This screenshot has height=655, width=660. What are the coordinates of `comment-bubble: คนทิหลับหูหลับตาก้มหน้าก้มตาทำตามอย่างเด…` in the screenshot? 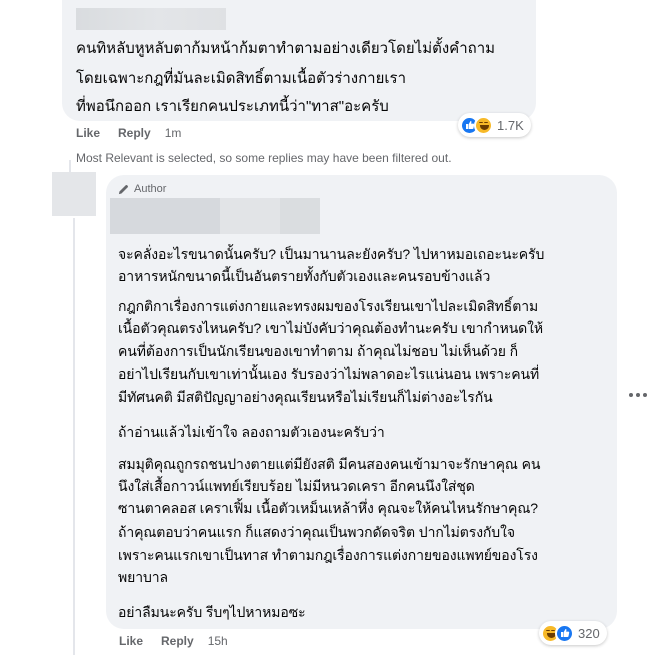 It's located at (299, 60).